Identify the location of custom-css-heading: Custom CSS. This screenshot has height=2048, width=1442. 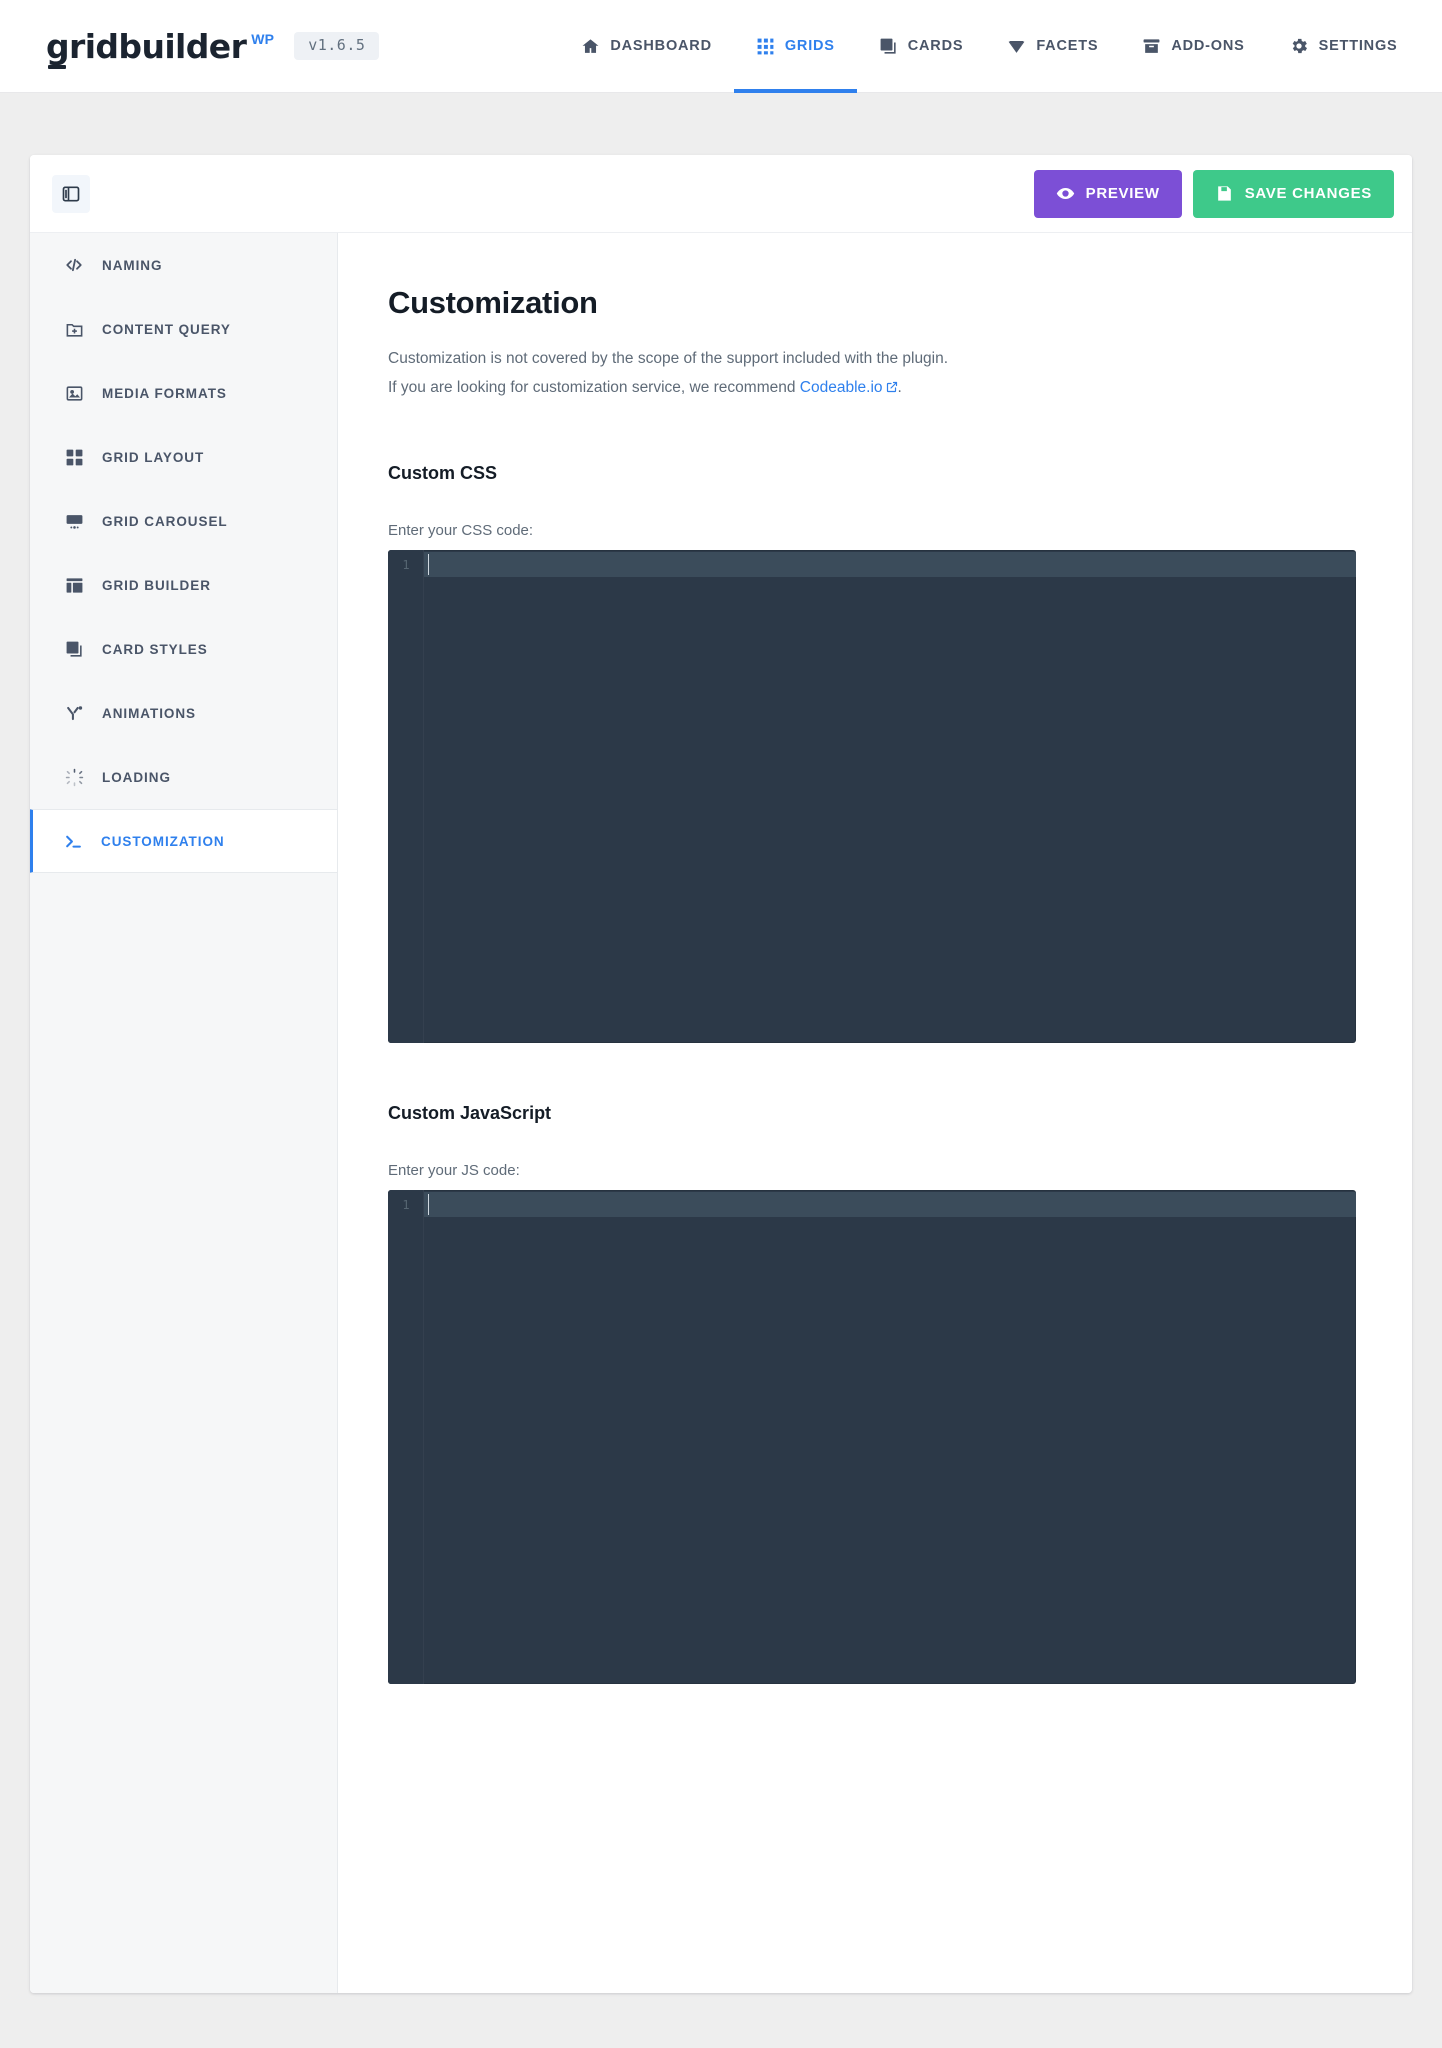
(443, 473).